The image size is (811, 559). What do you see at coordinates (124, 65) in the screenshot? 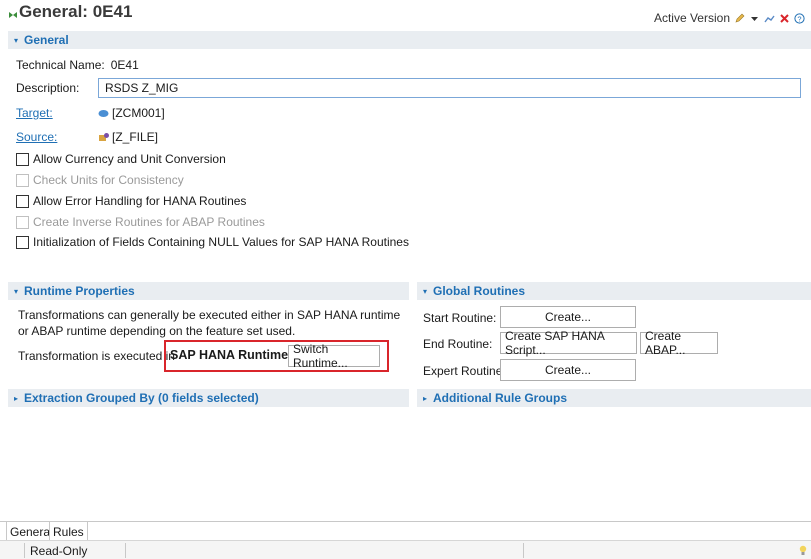
I see `technical-name-value: 0E41` at bounding box center [124, 65].